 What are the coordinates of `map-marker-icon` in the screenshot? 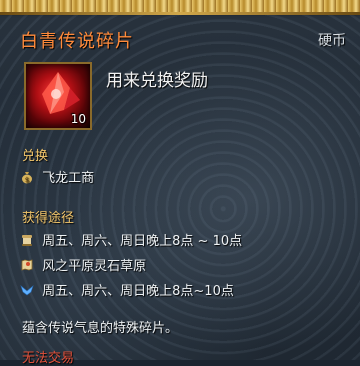 It's located at (27, 265).